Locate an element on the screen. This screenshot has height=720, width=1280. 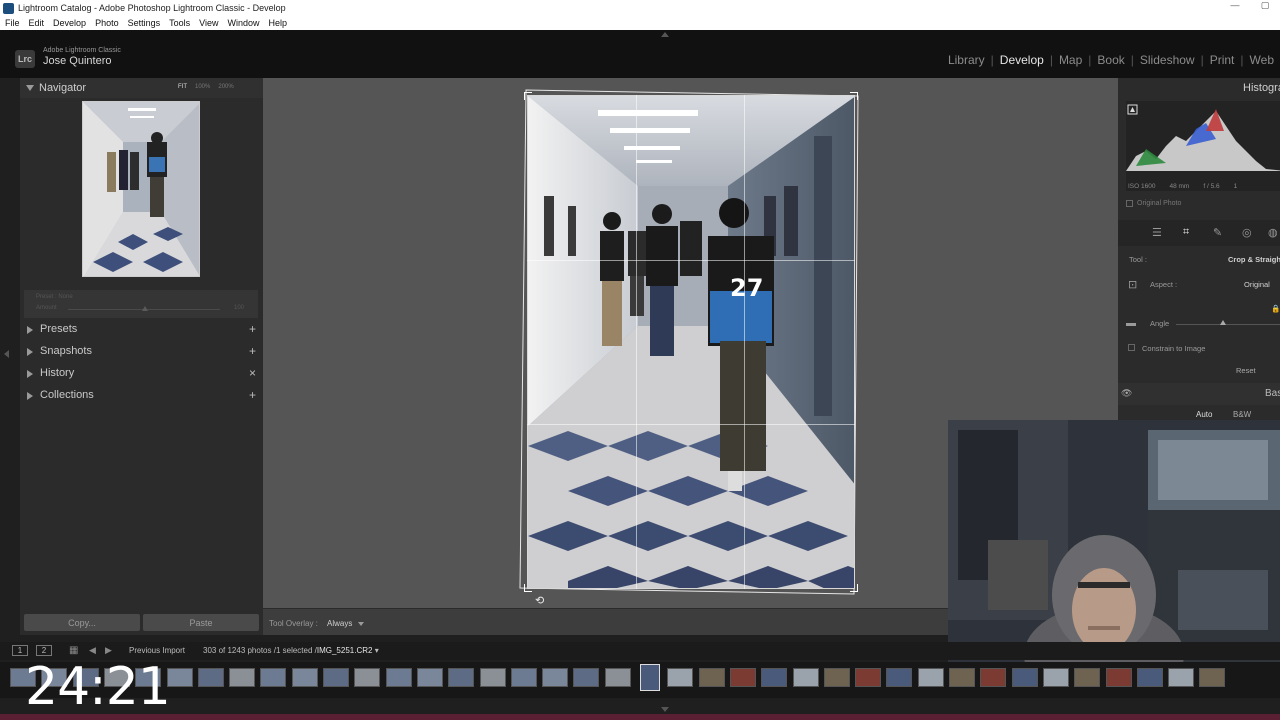
crop-tool-icon: ⌗ is located at coordinates (1186, 232).